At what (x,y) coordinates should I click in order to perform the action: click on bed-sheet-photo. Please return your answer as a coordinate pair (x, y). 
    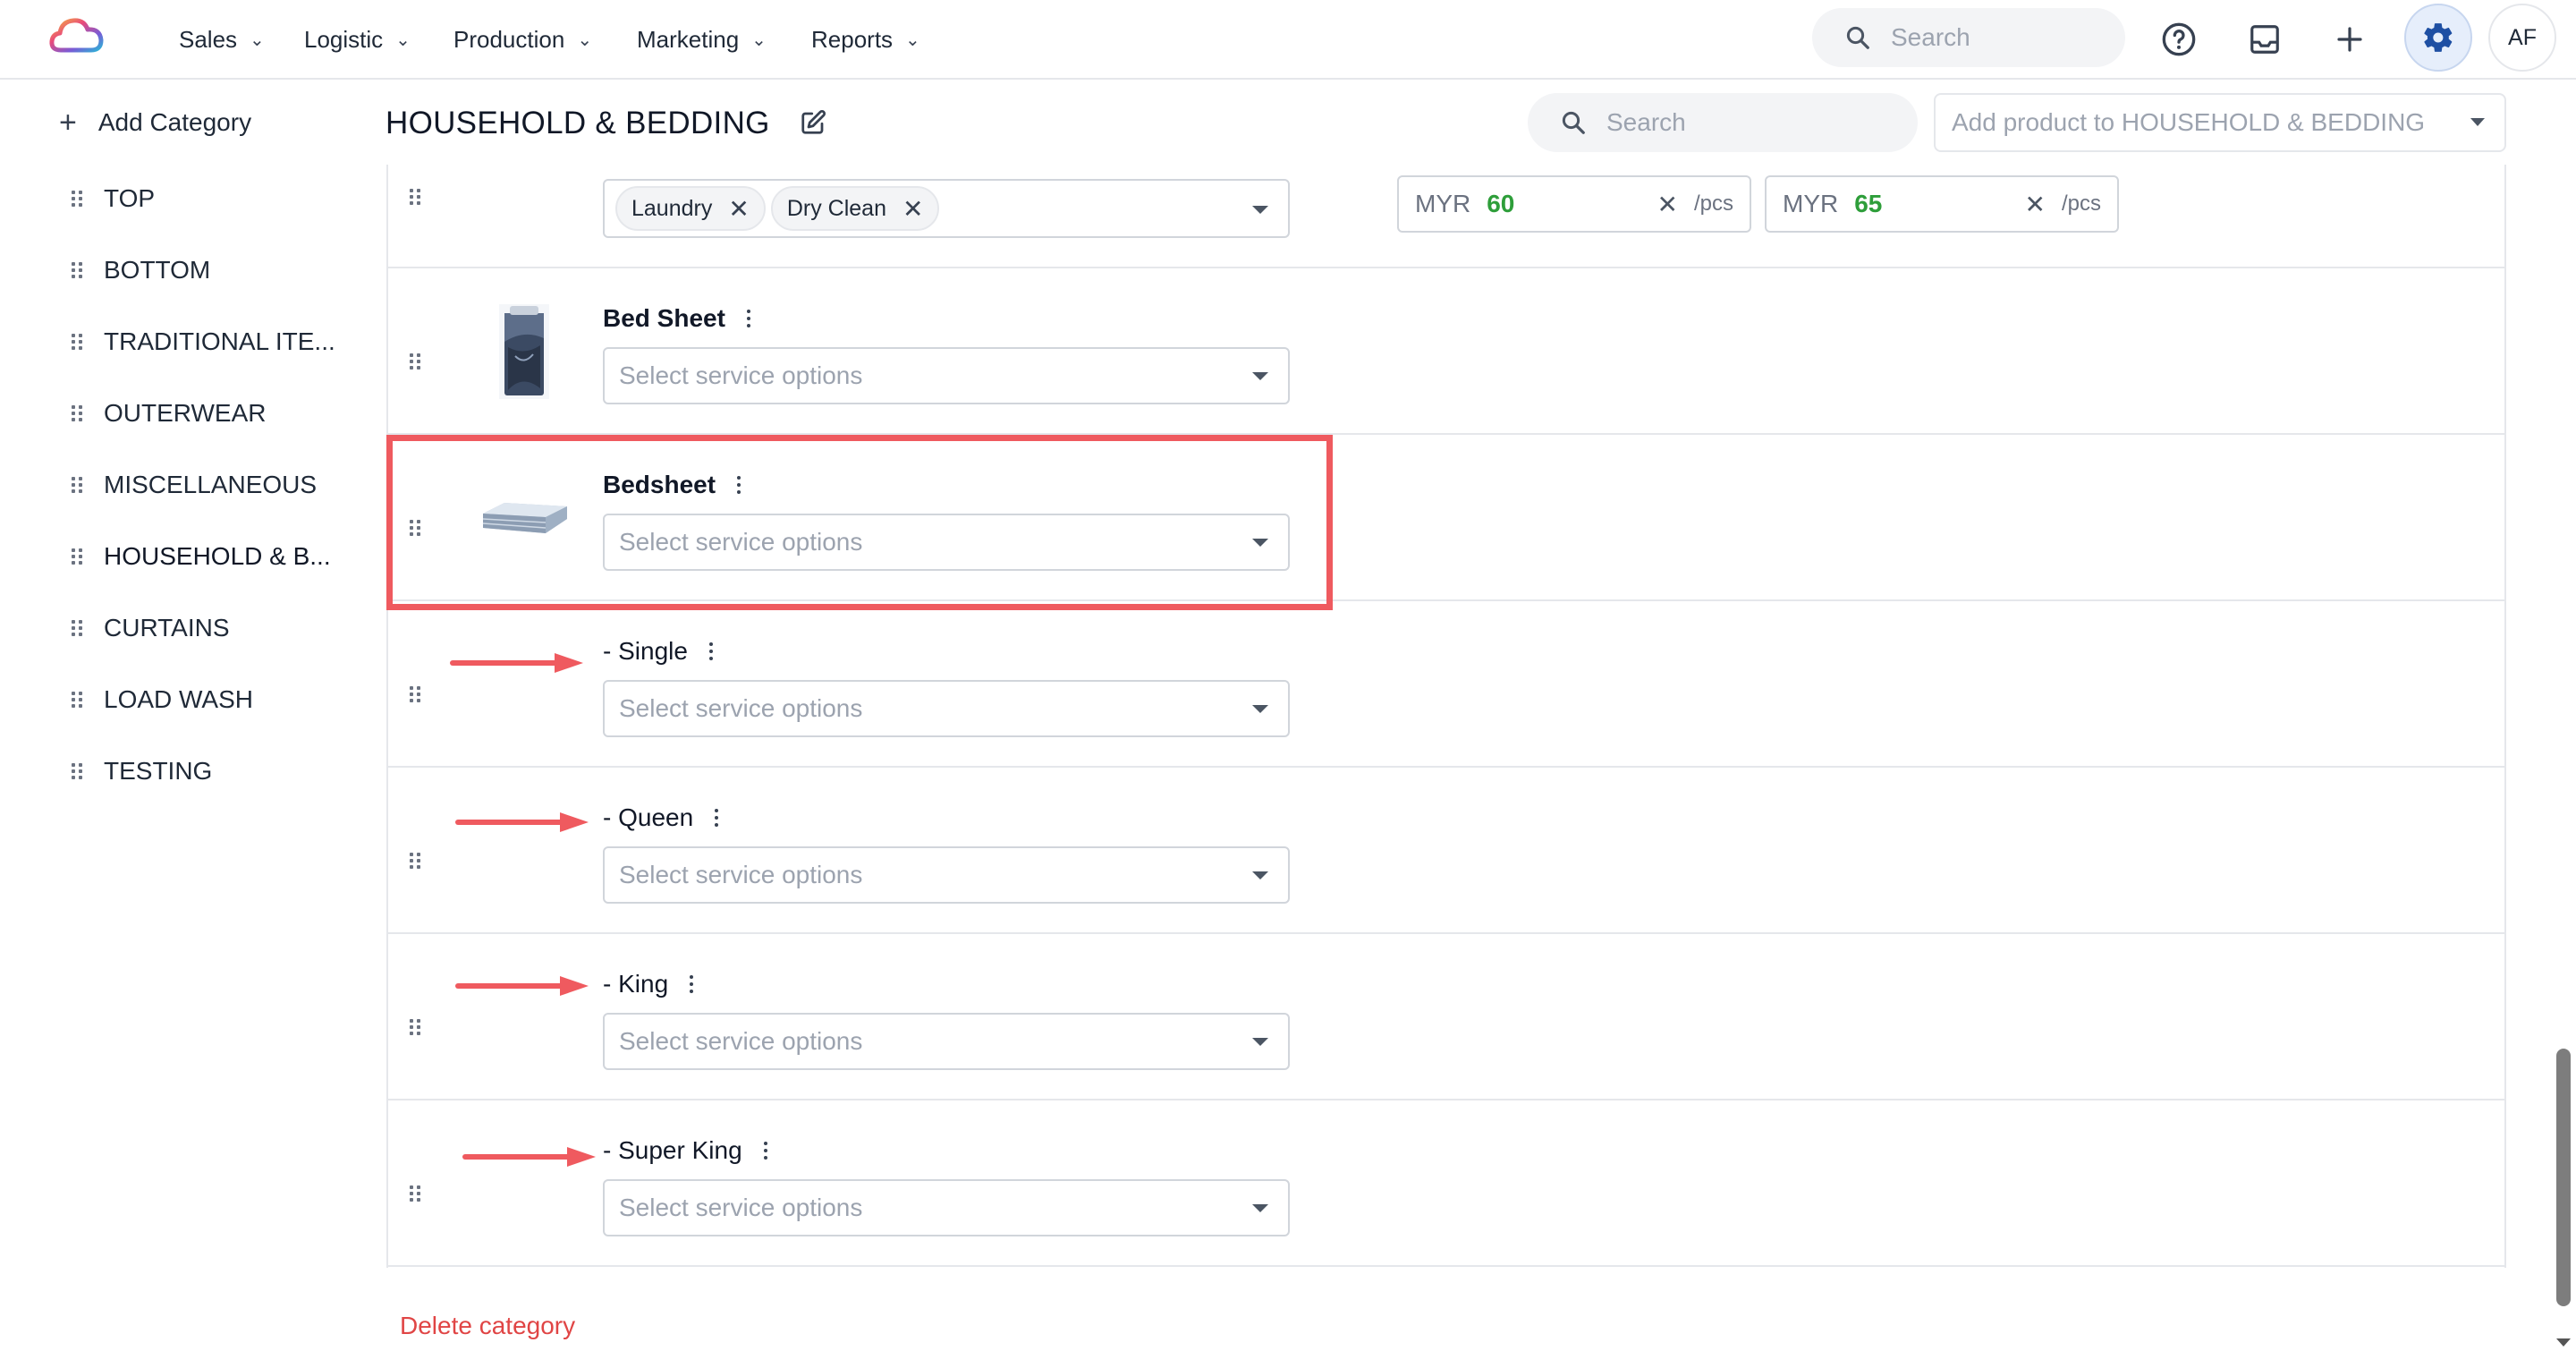
    Looking at the image, I should click on (524, 352).